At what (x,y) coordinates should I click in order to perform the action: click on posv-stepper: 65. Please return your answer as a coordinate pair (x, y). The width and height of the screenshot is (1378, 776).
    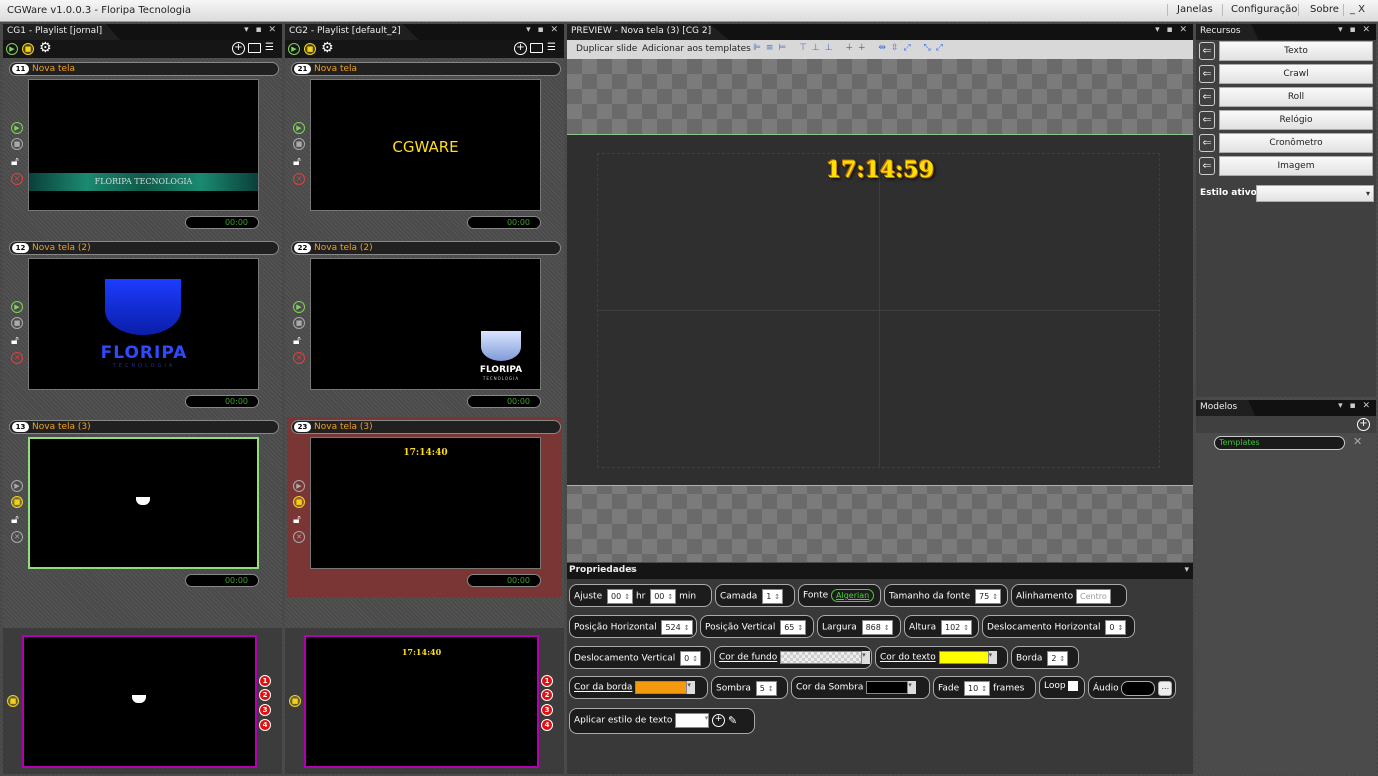
    Looking at the image, I should click on (793, 627).